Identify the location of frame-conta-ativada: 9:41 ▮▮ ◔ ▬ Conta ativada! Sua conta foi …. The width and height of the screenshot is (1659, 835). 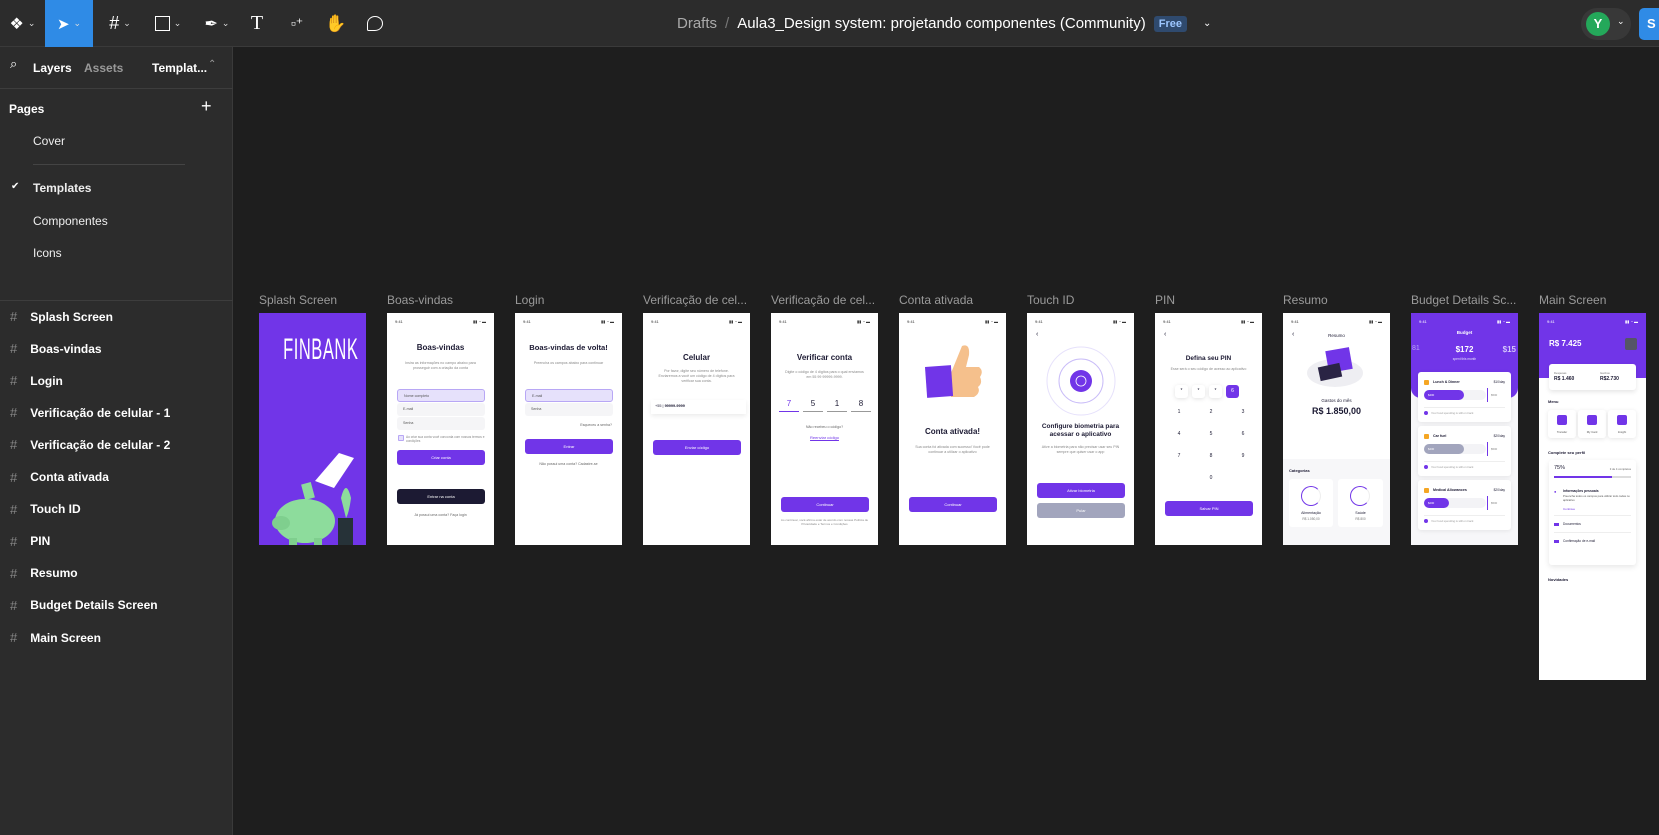
(952, 429).